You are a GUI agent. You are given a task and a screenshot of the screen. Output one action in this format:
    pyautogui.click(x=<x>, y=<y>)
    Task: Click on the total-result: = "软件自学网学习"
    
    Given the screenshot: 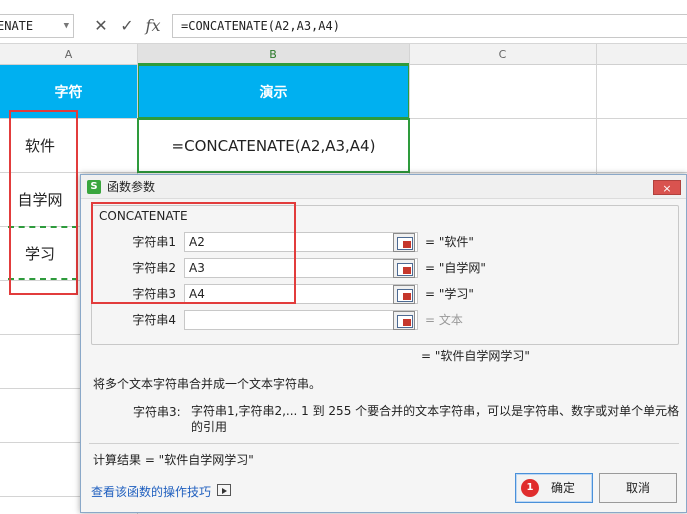 What is the action you would take?
    pyautogui.click(x=475, y=356)
    